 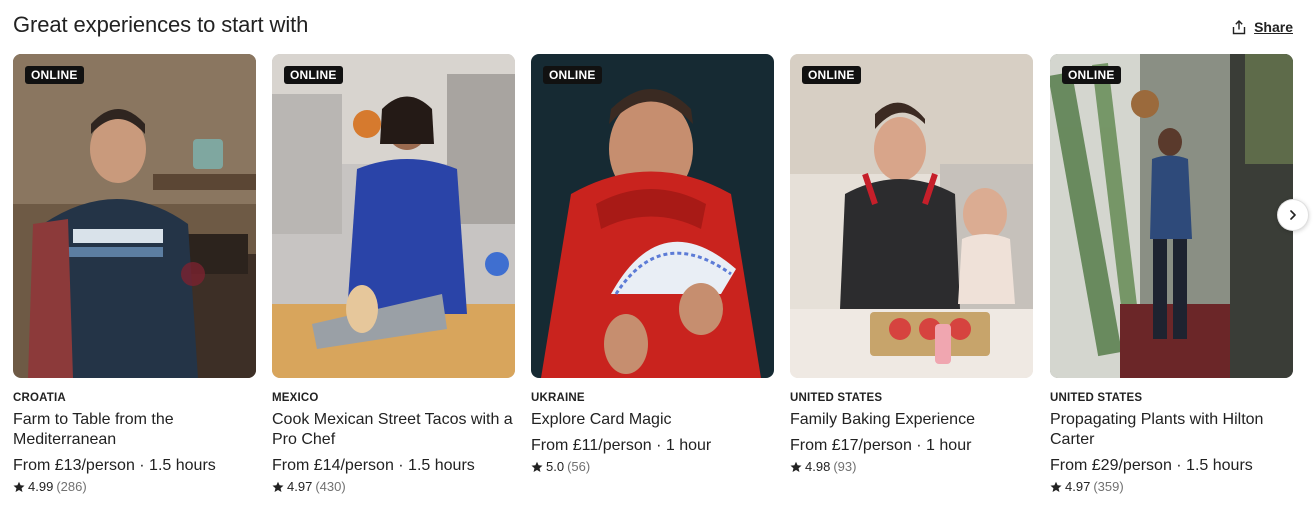 I want to click on experience-name: Propagating Plants with Hilton Carter, so click(x=1171, y=430).